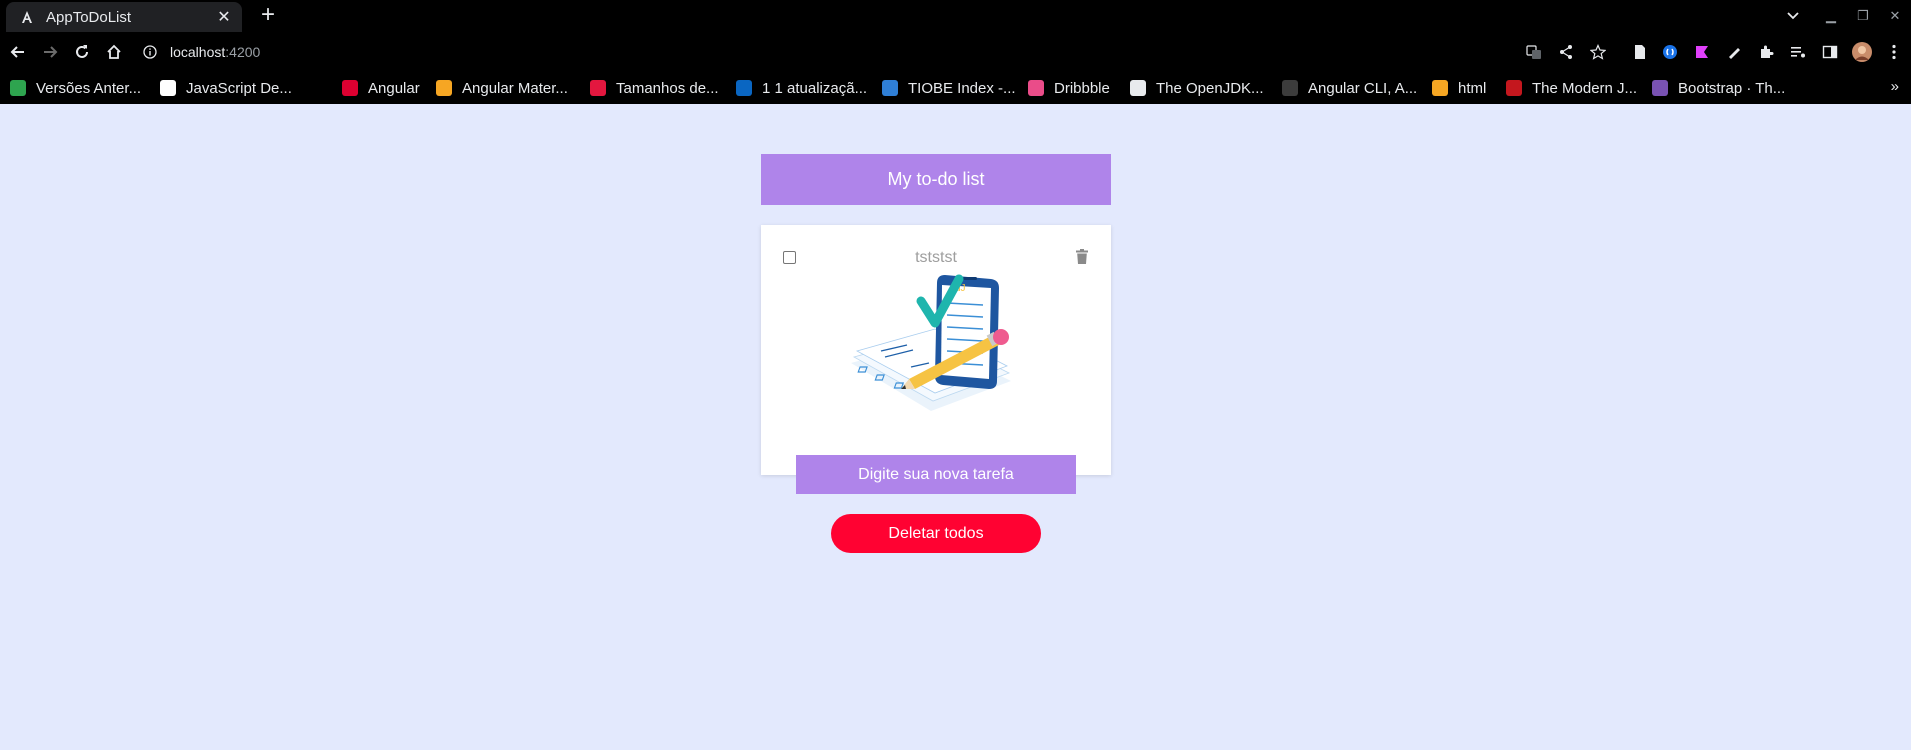  What do you see at coordinates (825, 52) in the screenshot?
I see `address-bar: localhost :4200` at bounding box center [825, 52].